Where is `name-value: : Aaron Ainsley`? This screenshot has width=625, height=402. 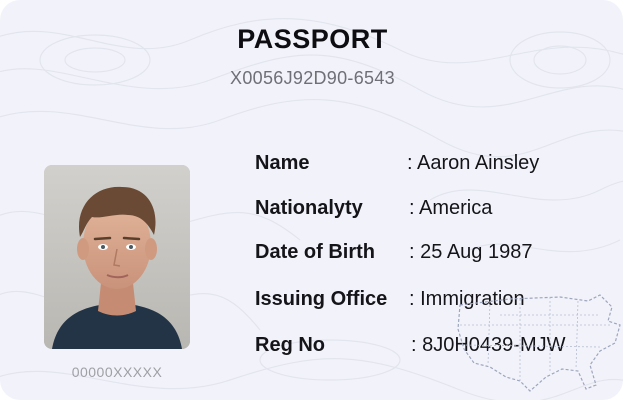
name-value: : Aaron Ainsley is located at coordinates (473, 163).